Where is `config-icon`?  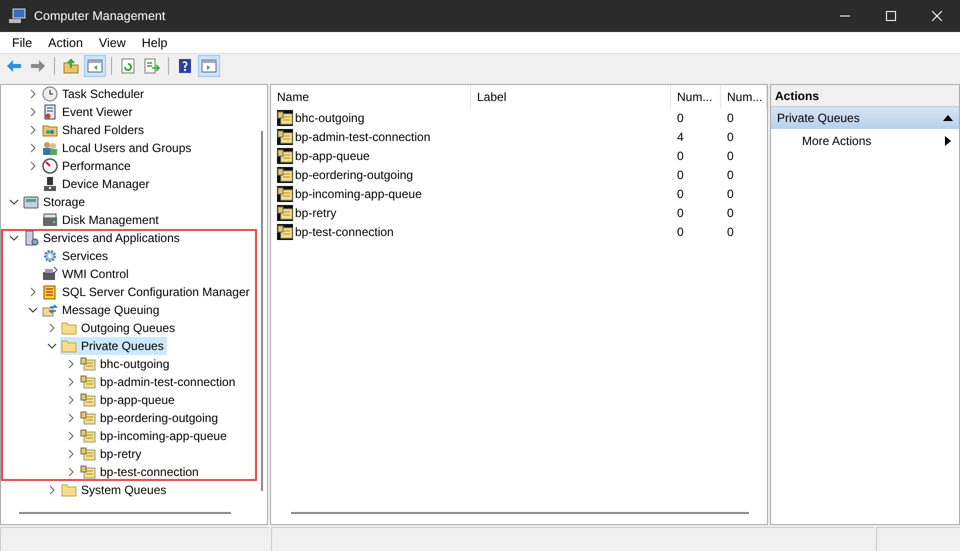
config-icon is located at coordinates (50, 292).